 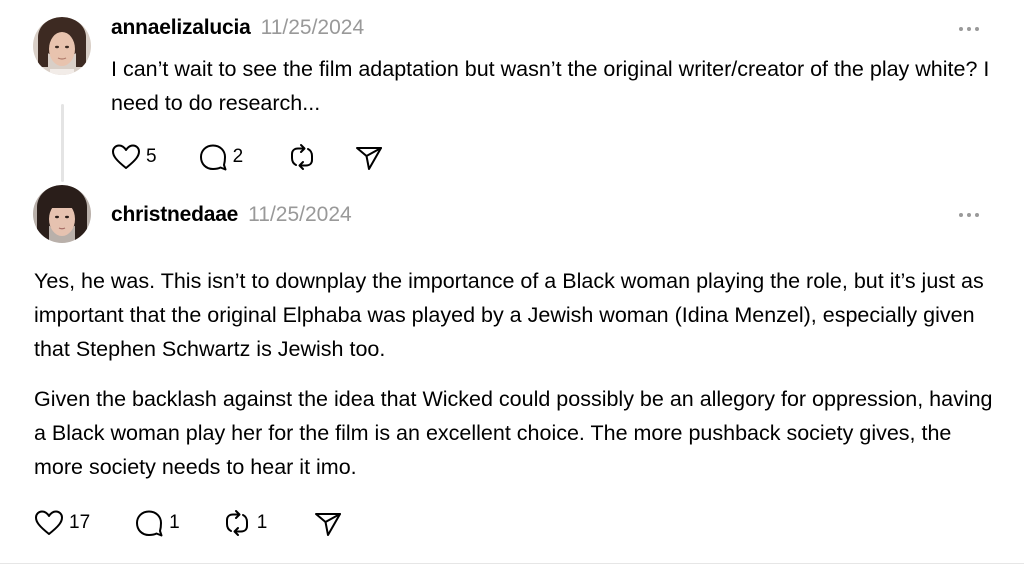 I want to click on username: christnedaae, so click(x=174, y=215).